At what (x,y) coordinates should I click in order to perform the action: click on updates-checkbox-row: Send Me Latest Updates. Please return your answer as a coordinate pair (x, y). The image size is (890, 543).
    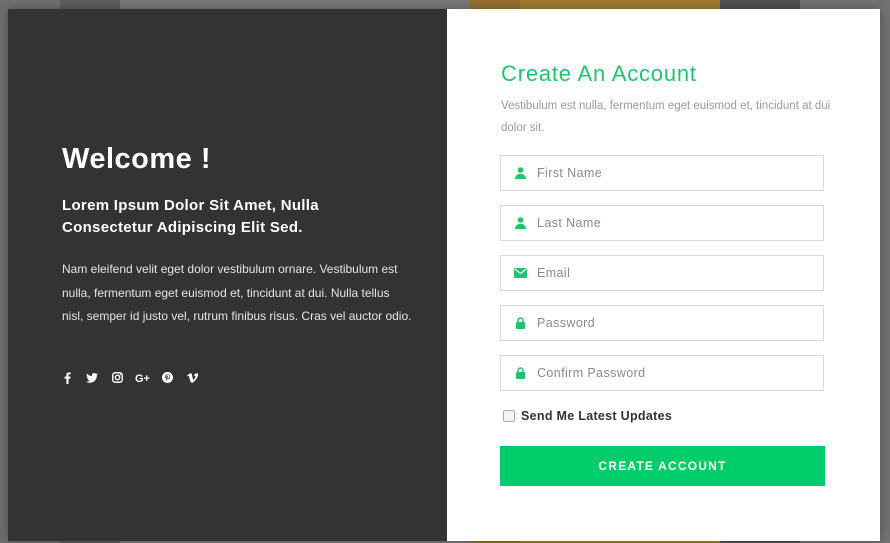
    Looking at the image, I should click on (587, 416).